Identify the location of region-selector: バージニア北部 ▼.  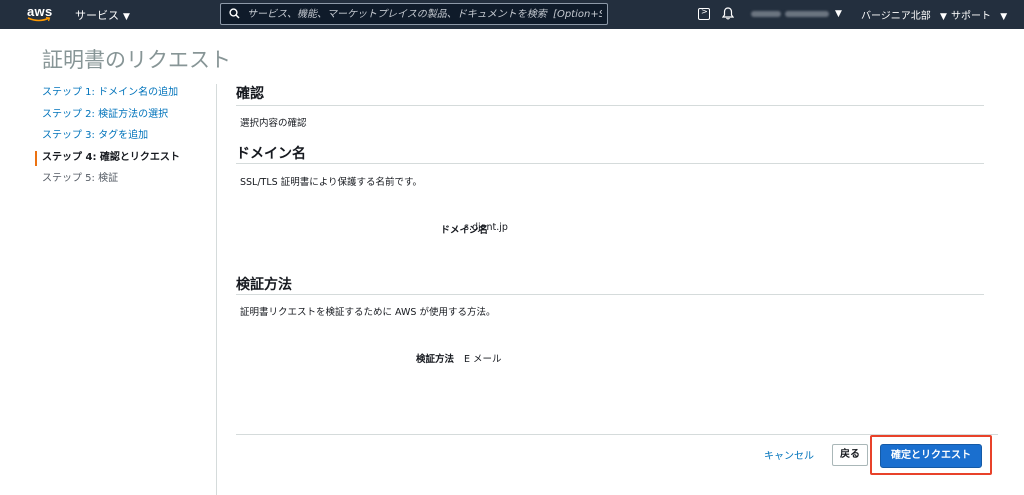
(904, 14).